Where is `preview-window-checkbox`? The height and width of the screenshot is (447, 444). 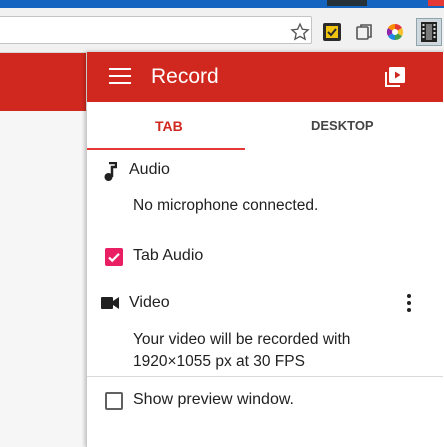 preview-window-checkbox is located at coordinates (114, 401).